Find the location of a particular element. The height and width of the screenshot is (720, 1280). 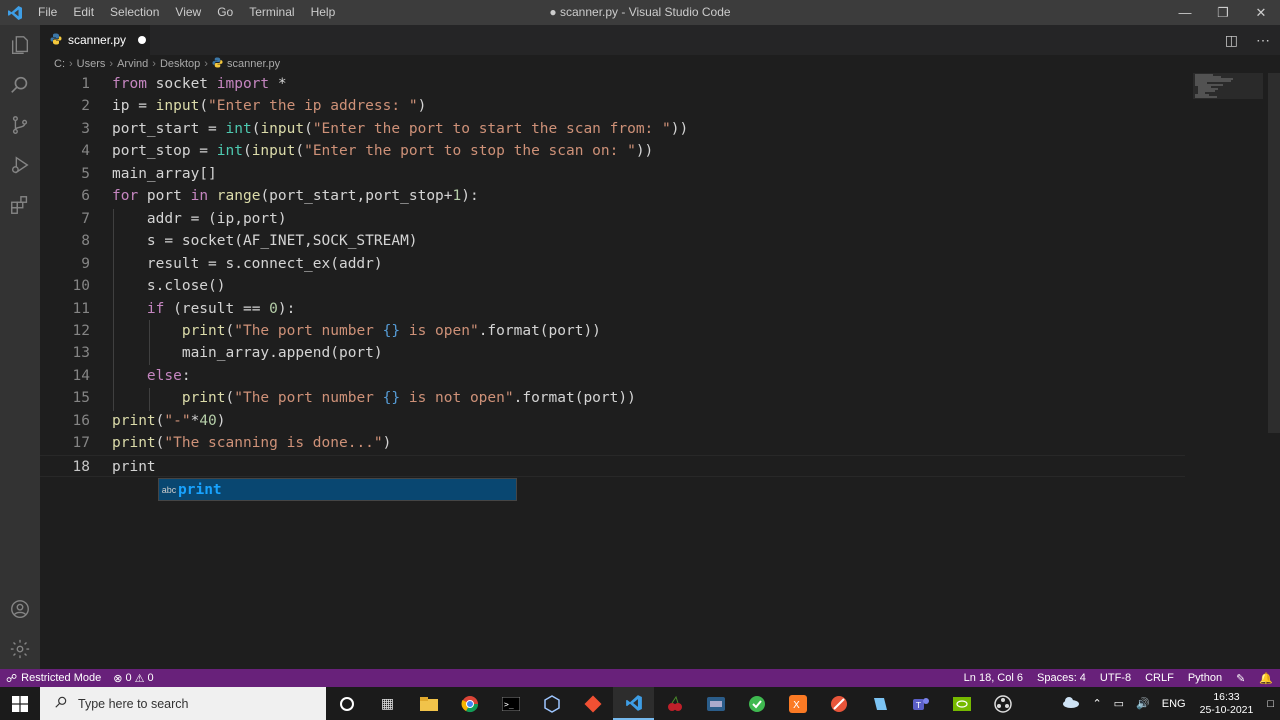

explorer-icon is located at coordinates (20, 45).